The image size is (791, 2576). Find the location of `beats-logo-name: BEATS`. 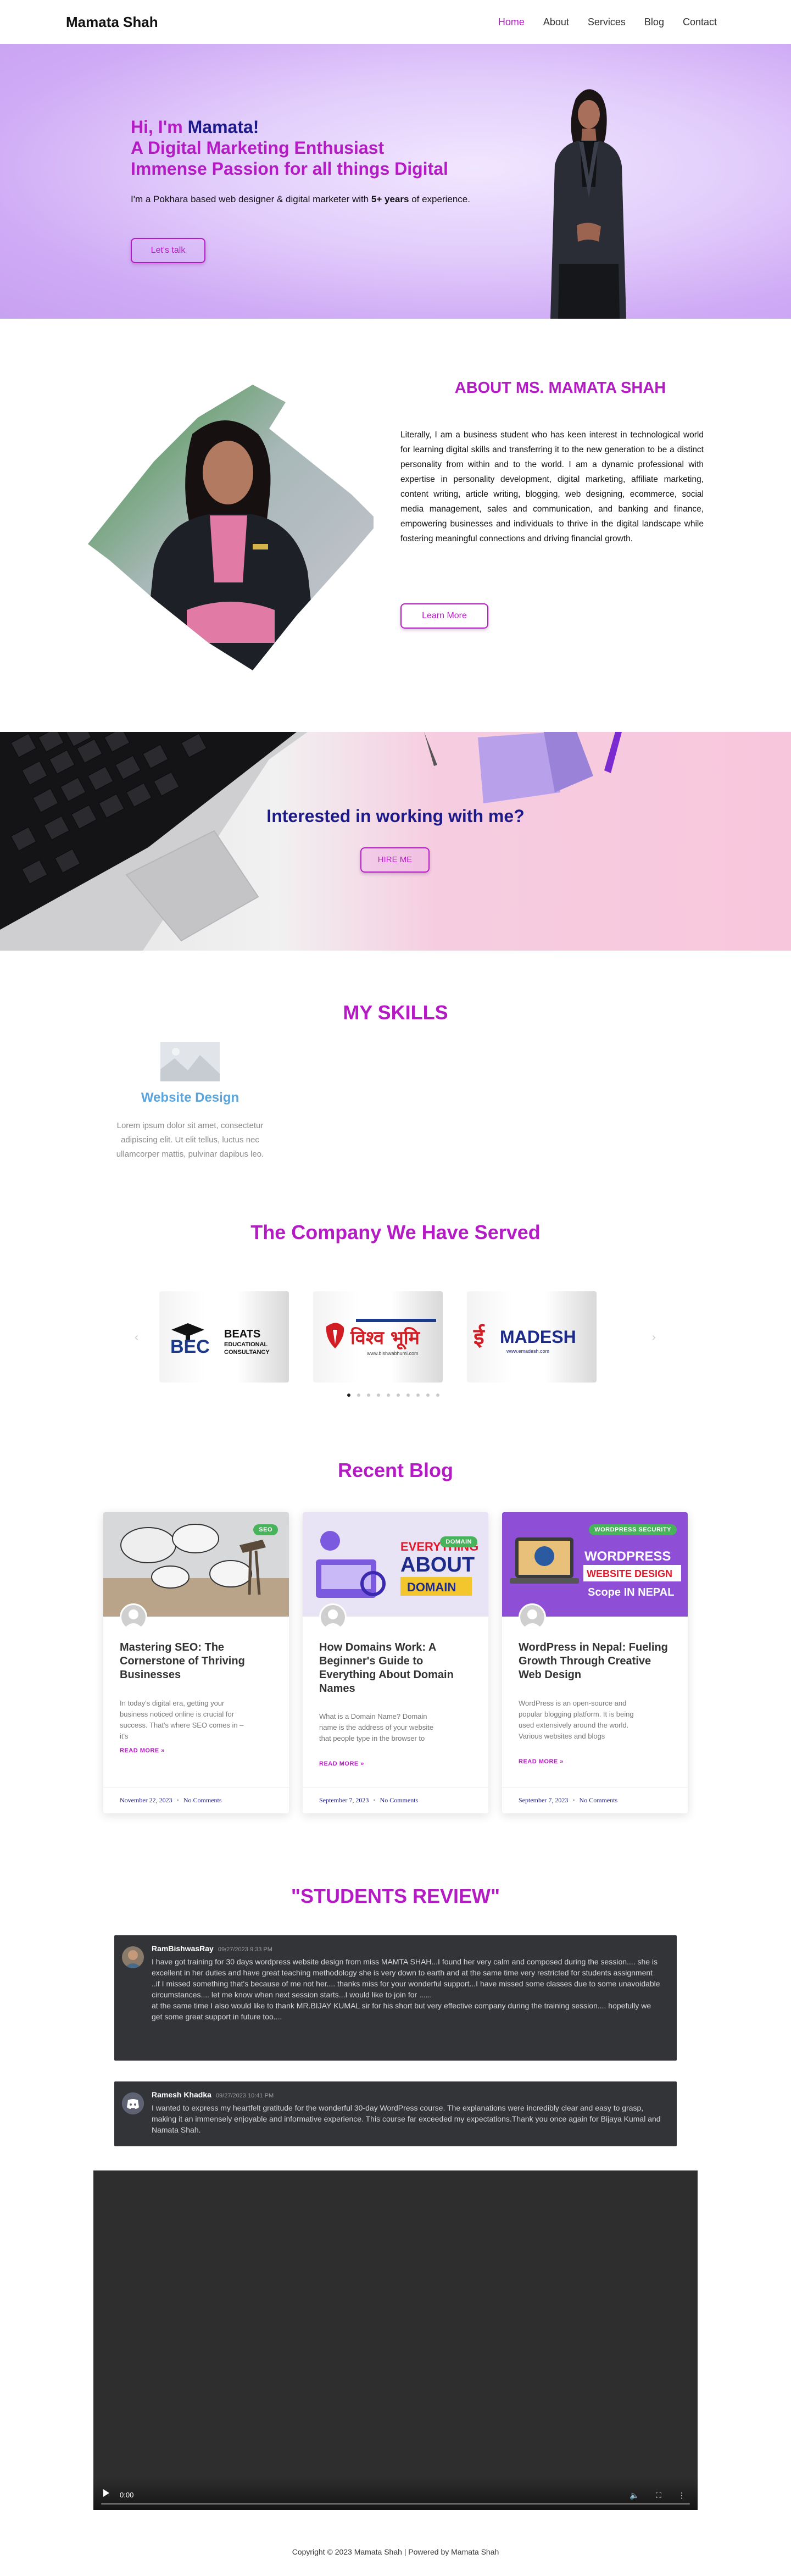

beats-logo-name: BEATS is located at coordinates (242, 1334).